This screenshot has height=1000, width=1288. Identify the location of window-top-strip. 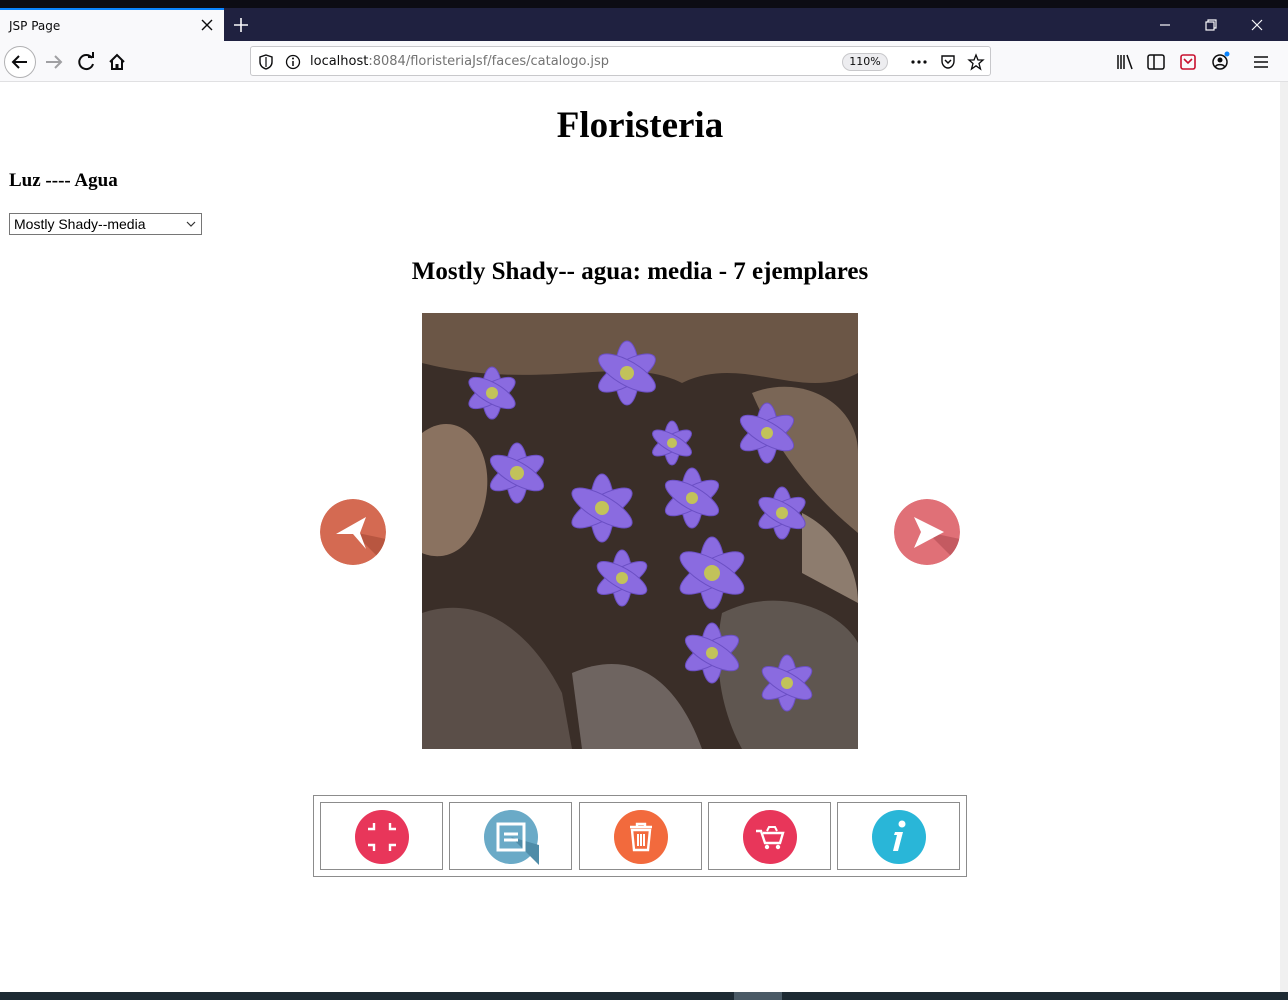
(644, 4).